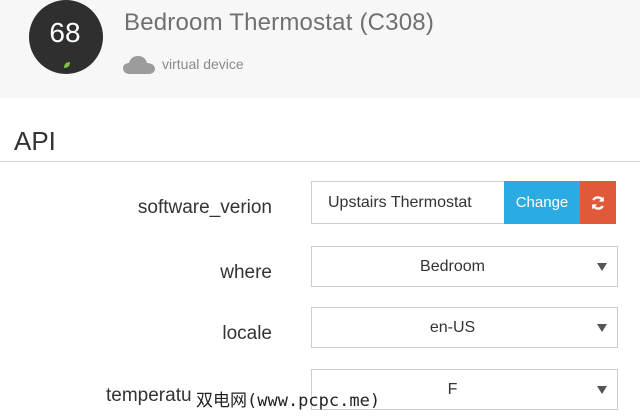 The height and width of the screenshot is (419, 640). I want to click on where-select-value: Bedroom, so click(452, 266).